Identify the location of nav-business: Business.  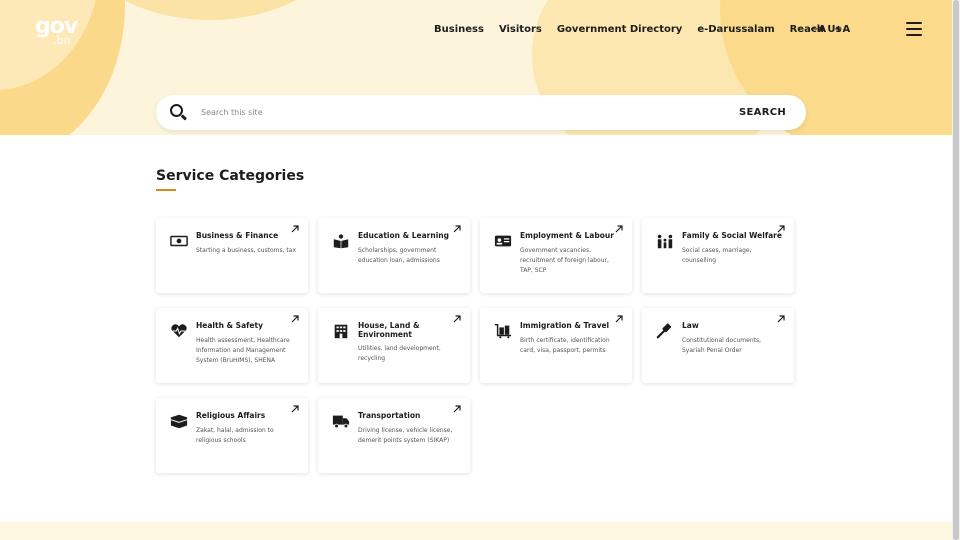
(459, 29).